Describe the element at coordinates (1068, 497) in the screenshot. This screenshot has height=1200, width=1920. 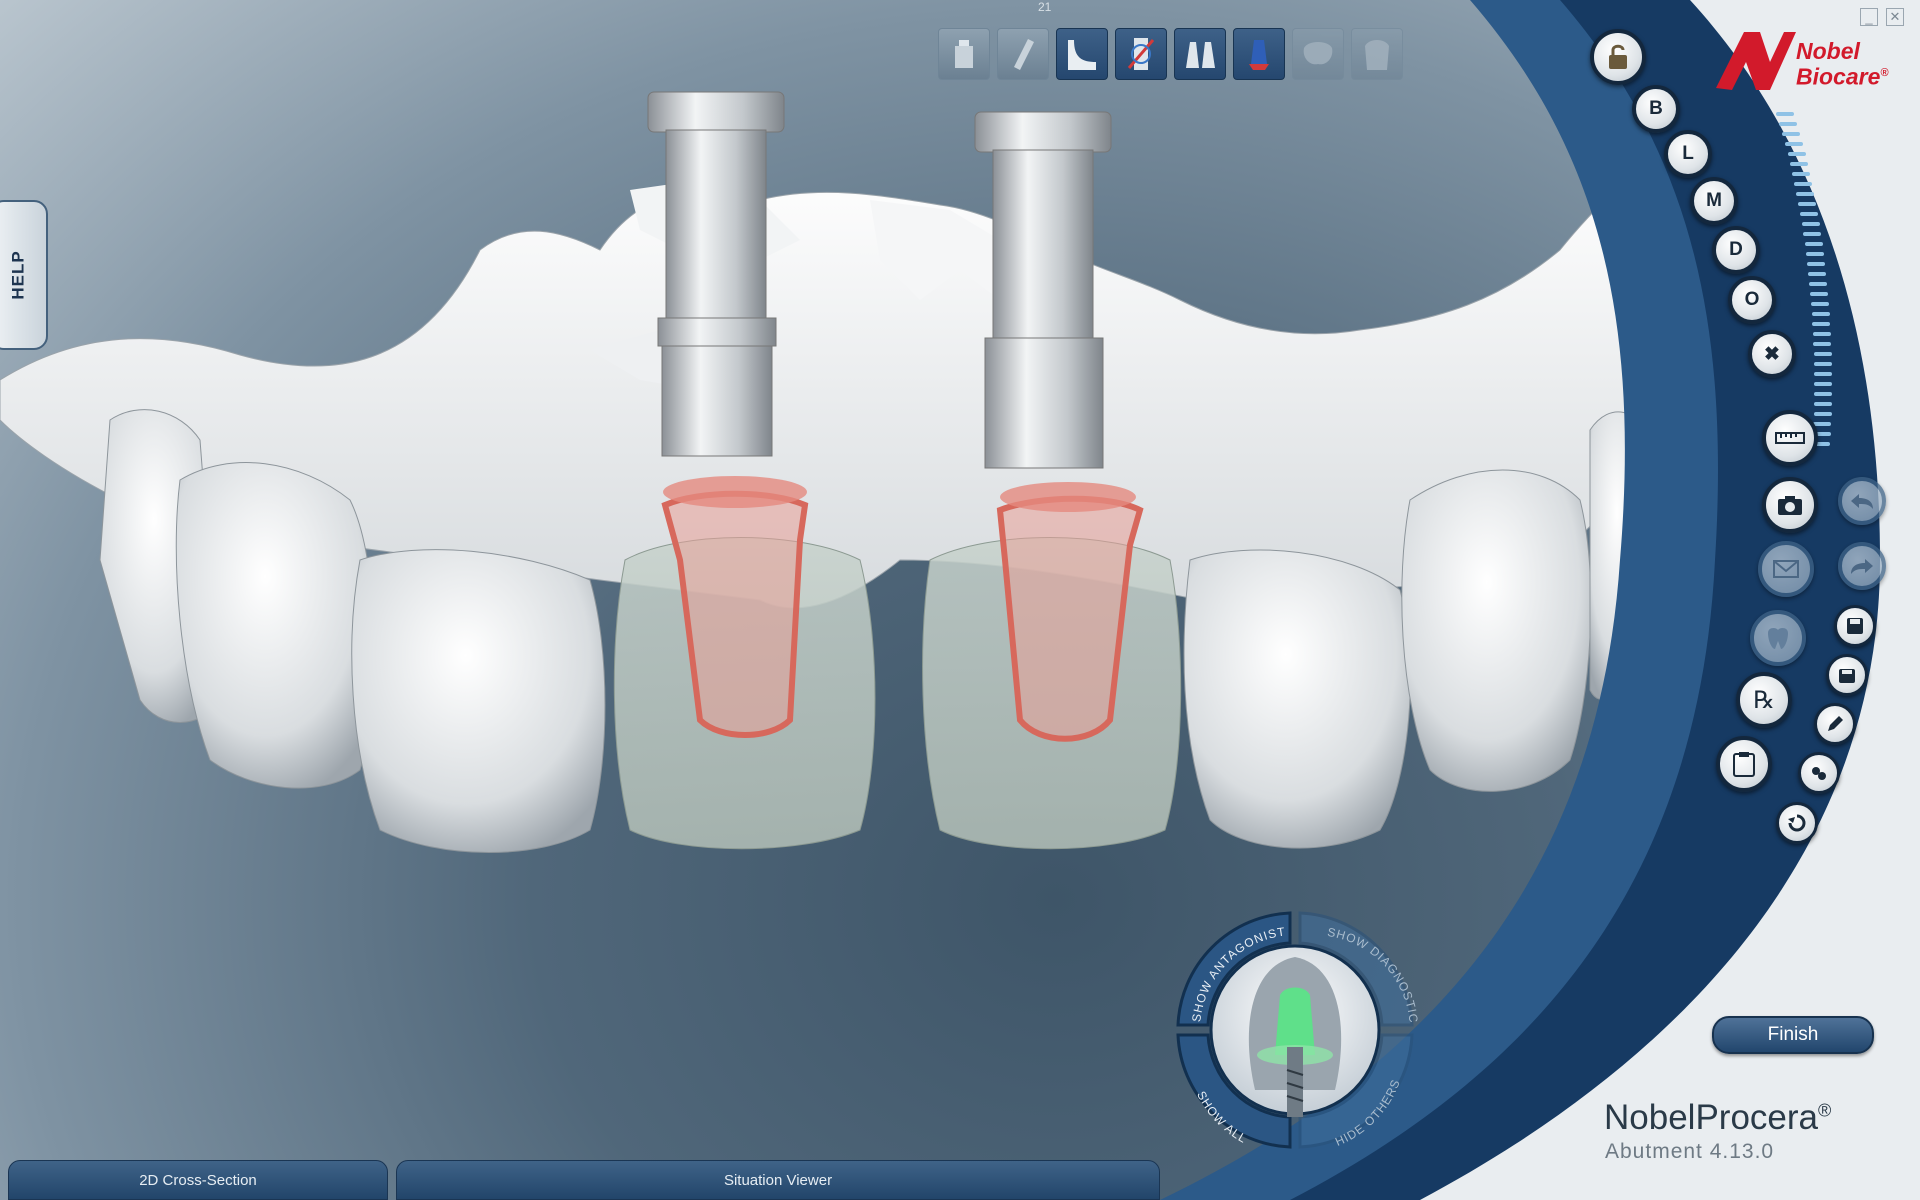
I see `abutment-collar-right` at that location.